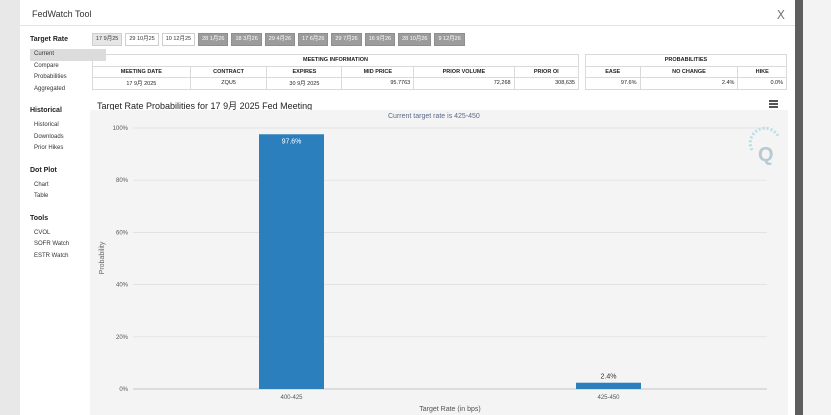  Describe the element at coordinates (122, 181) in the screenshot. I see `y-tick-label: 80%` at that location.